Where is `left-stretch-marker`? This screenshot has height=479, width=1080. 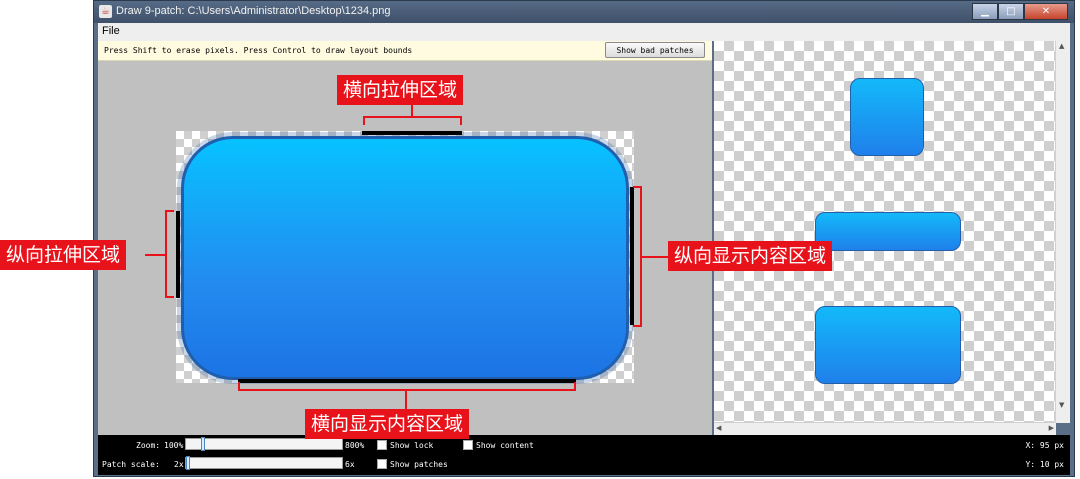 left-stretch-marker is located at coordinates (178, 254).